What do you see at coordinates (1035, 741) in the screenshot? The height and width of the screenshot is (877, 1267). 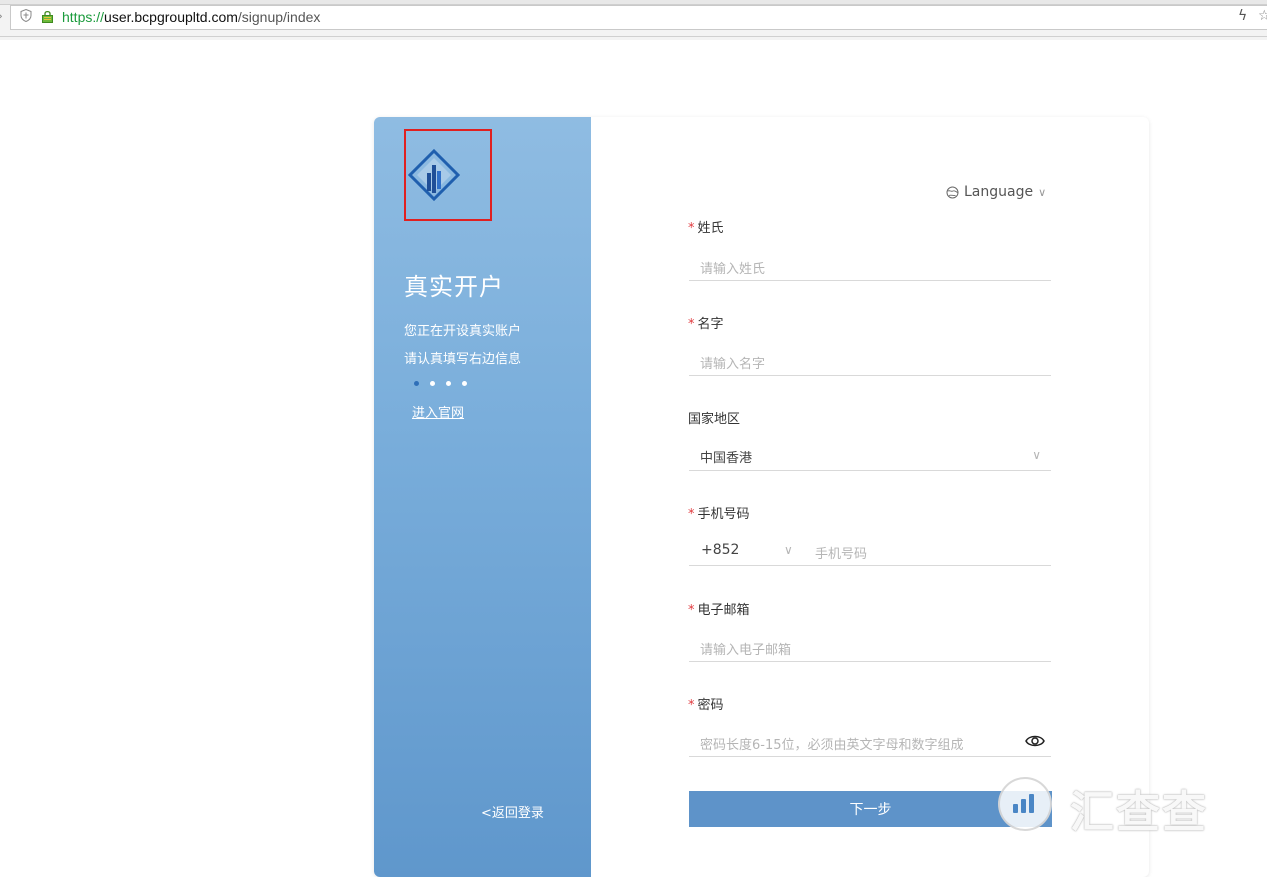 I see `eye-icon` at bounding box center [1035, 741].